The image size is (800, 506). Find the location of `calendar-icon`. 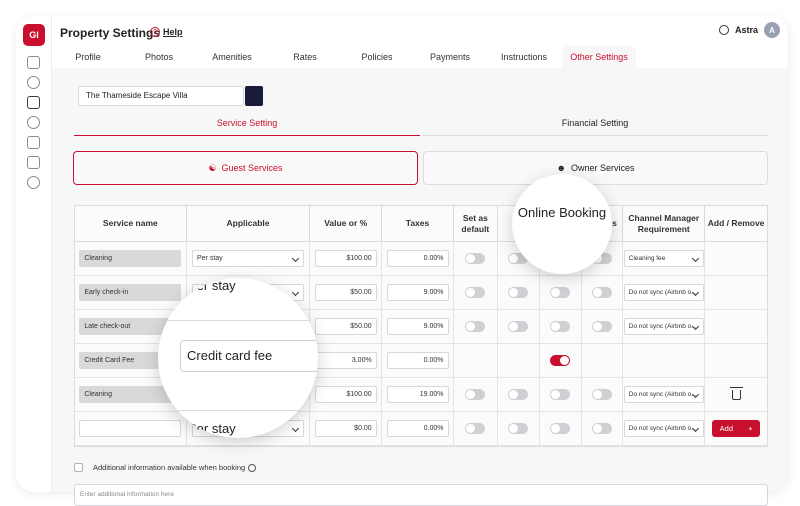

calendar-icon is located at coordinates (33, 62).